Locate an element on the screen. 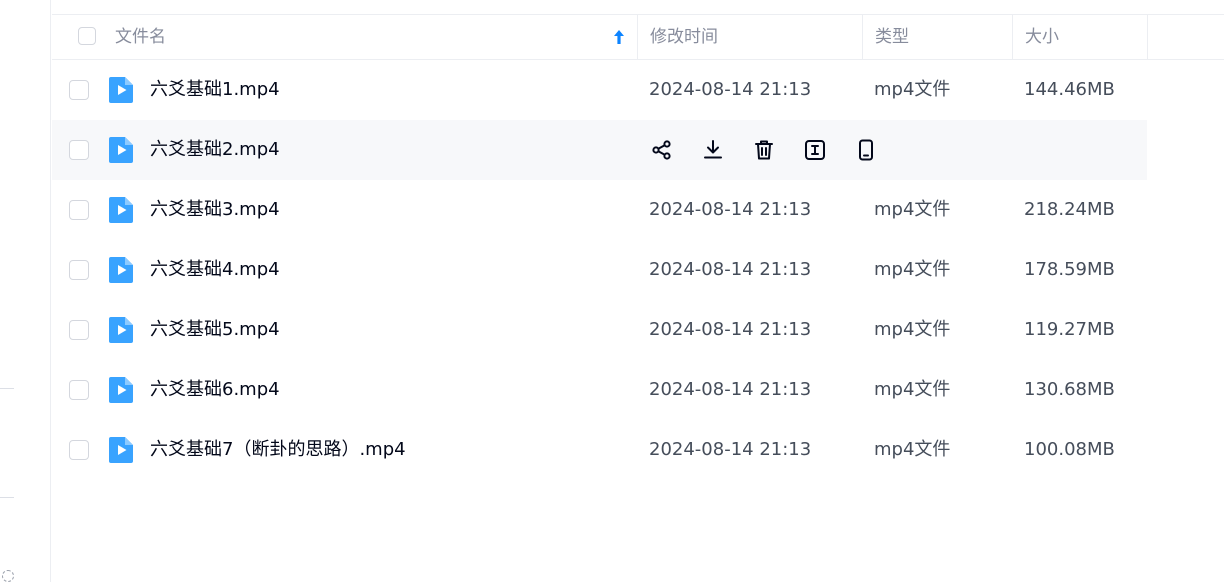 The image size is (1224, 582). download-icon is located at coordinates (713, 149).